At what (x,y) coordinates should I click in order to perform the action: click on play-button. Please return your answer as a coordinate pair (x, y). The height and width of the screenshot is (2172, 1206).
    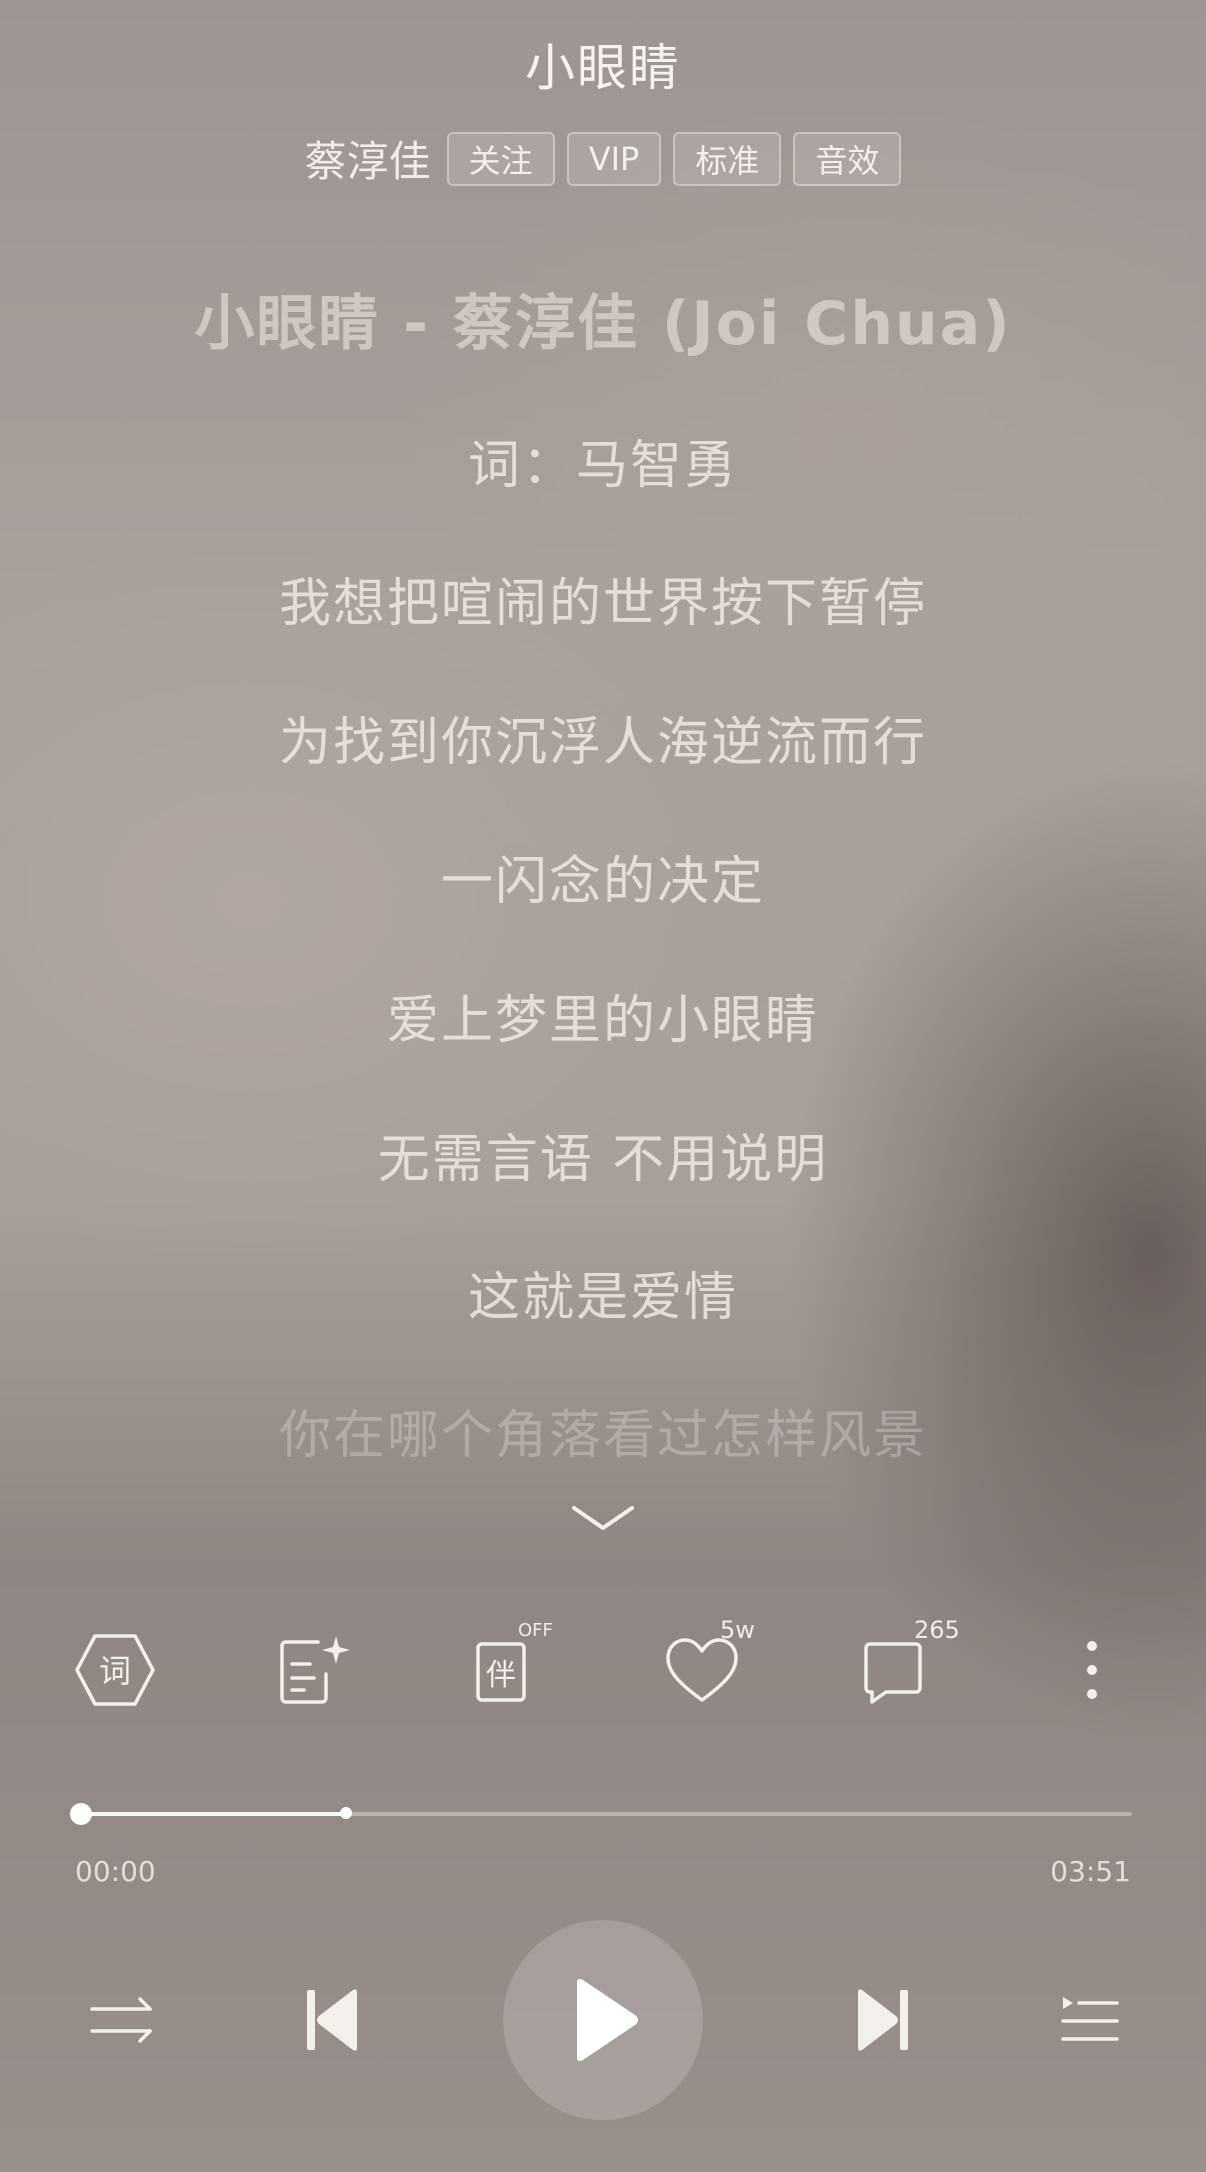
    Looking at the image, I should click on (603, 2020).